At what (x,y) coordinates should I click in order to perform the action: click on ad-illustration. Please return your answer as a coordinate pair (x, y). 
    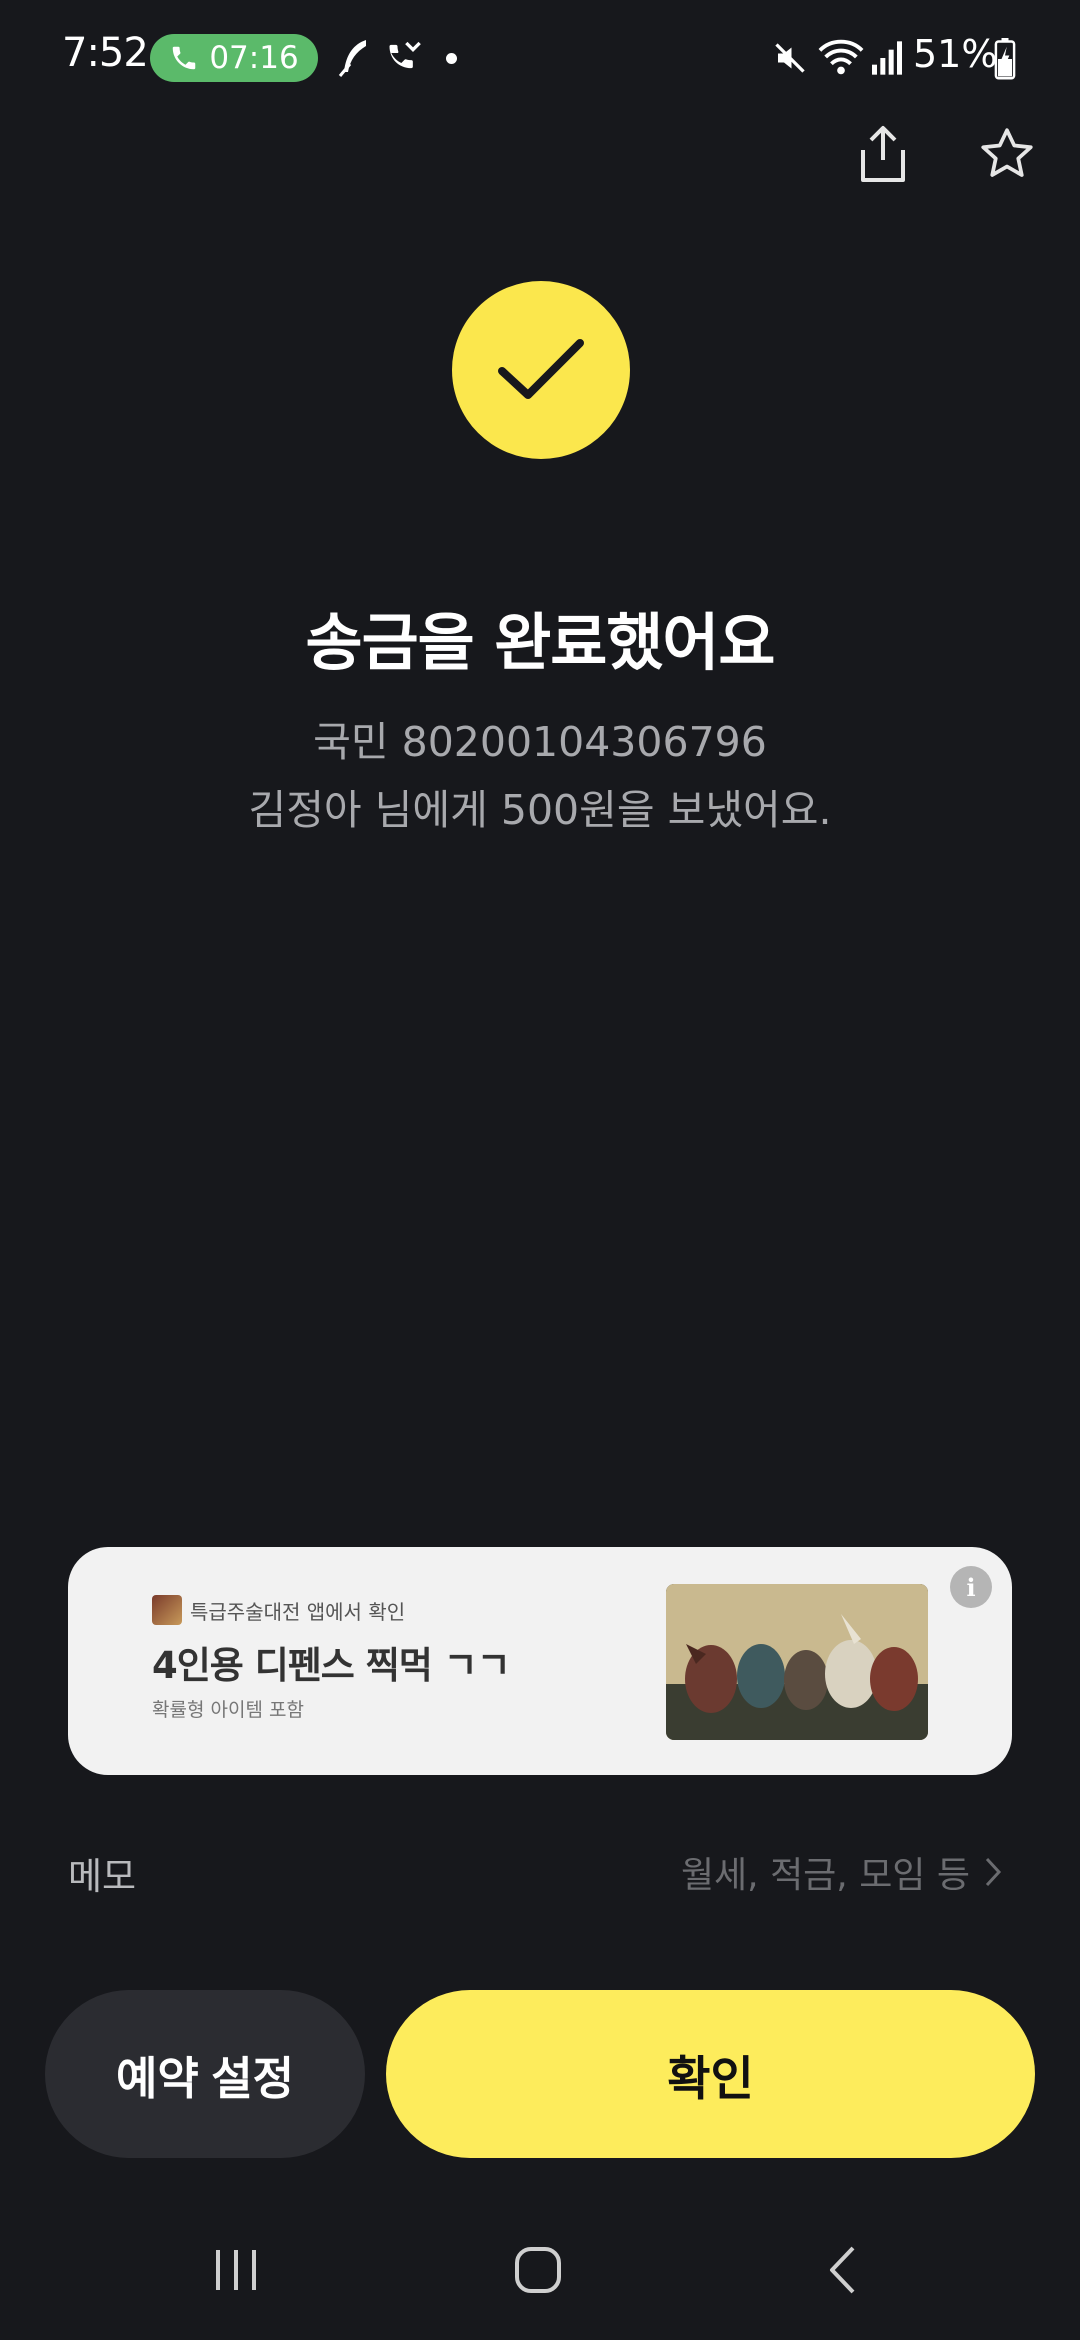
    Looking at the image, I should click on (797, 1662).